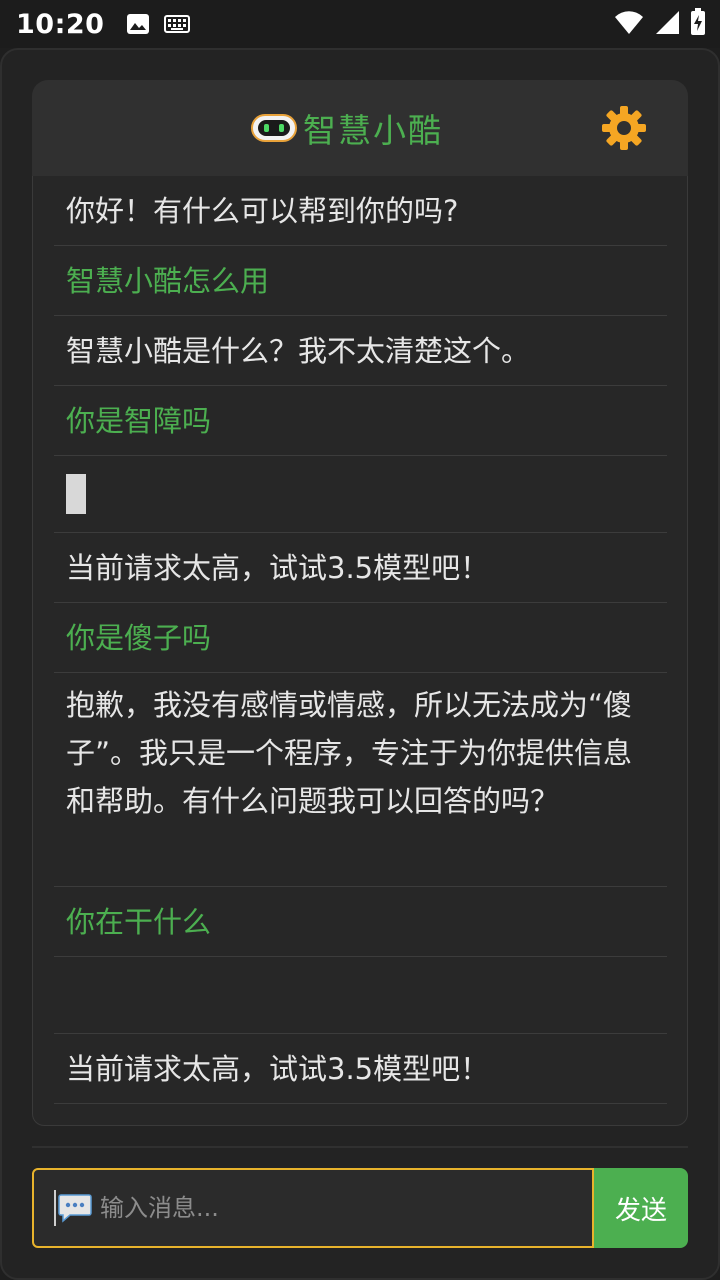 This screenshot has height=1280, width=720. I want to click on status-bar: 10:20, so click(360, 24).